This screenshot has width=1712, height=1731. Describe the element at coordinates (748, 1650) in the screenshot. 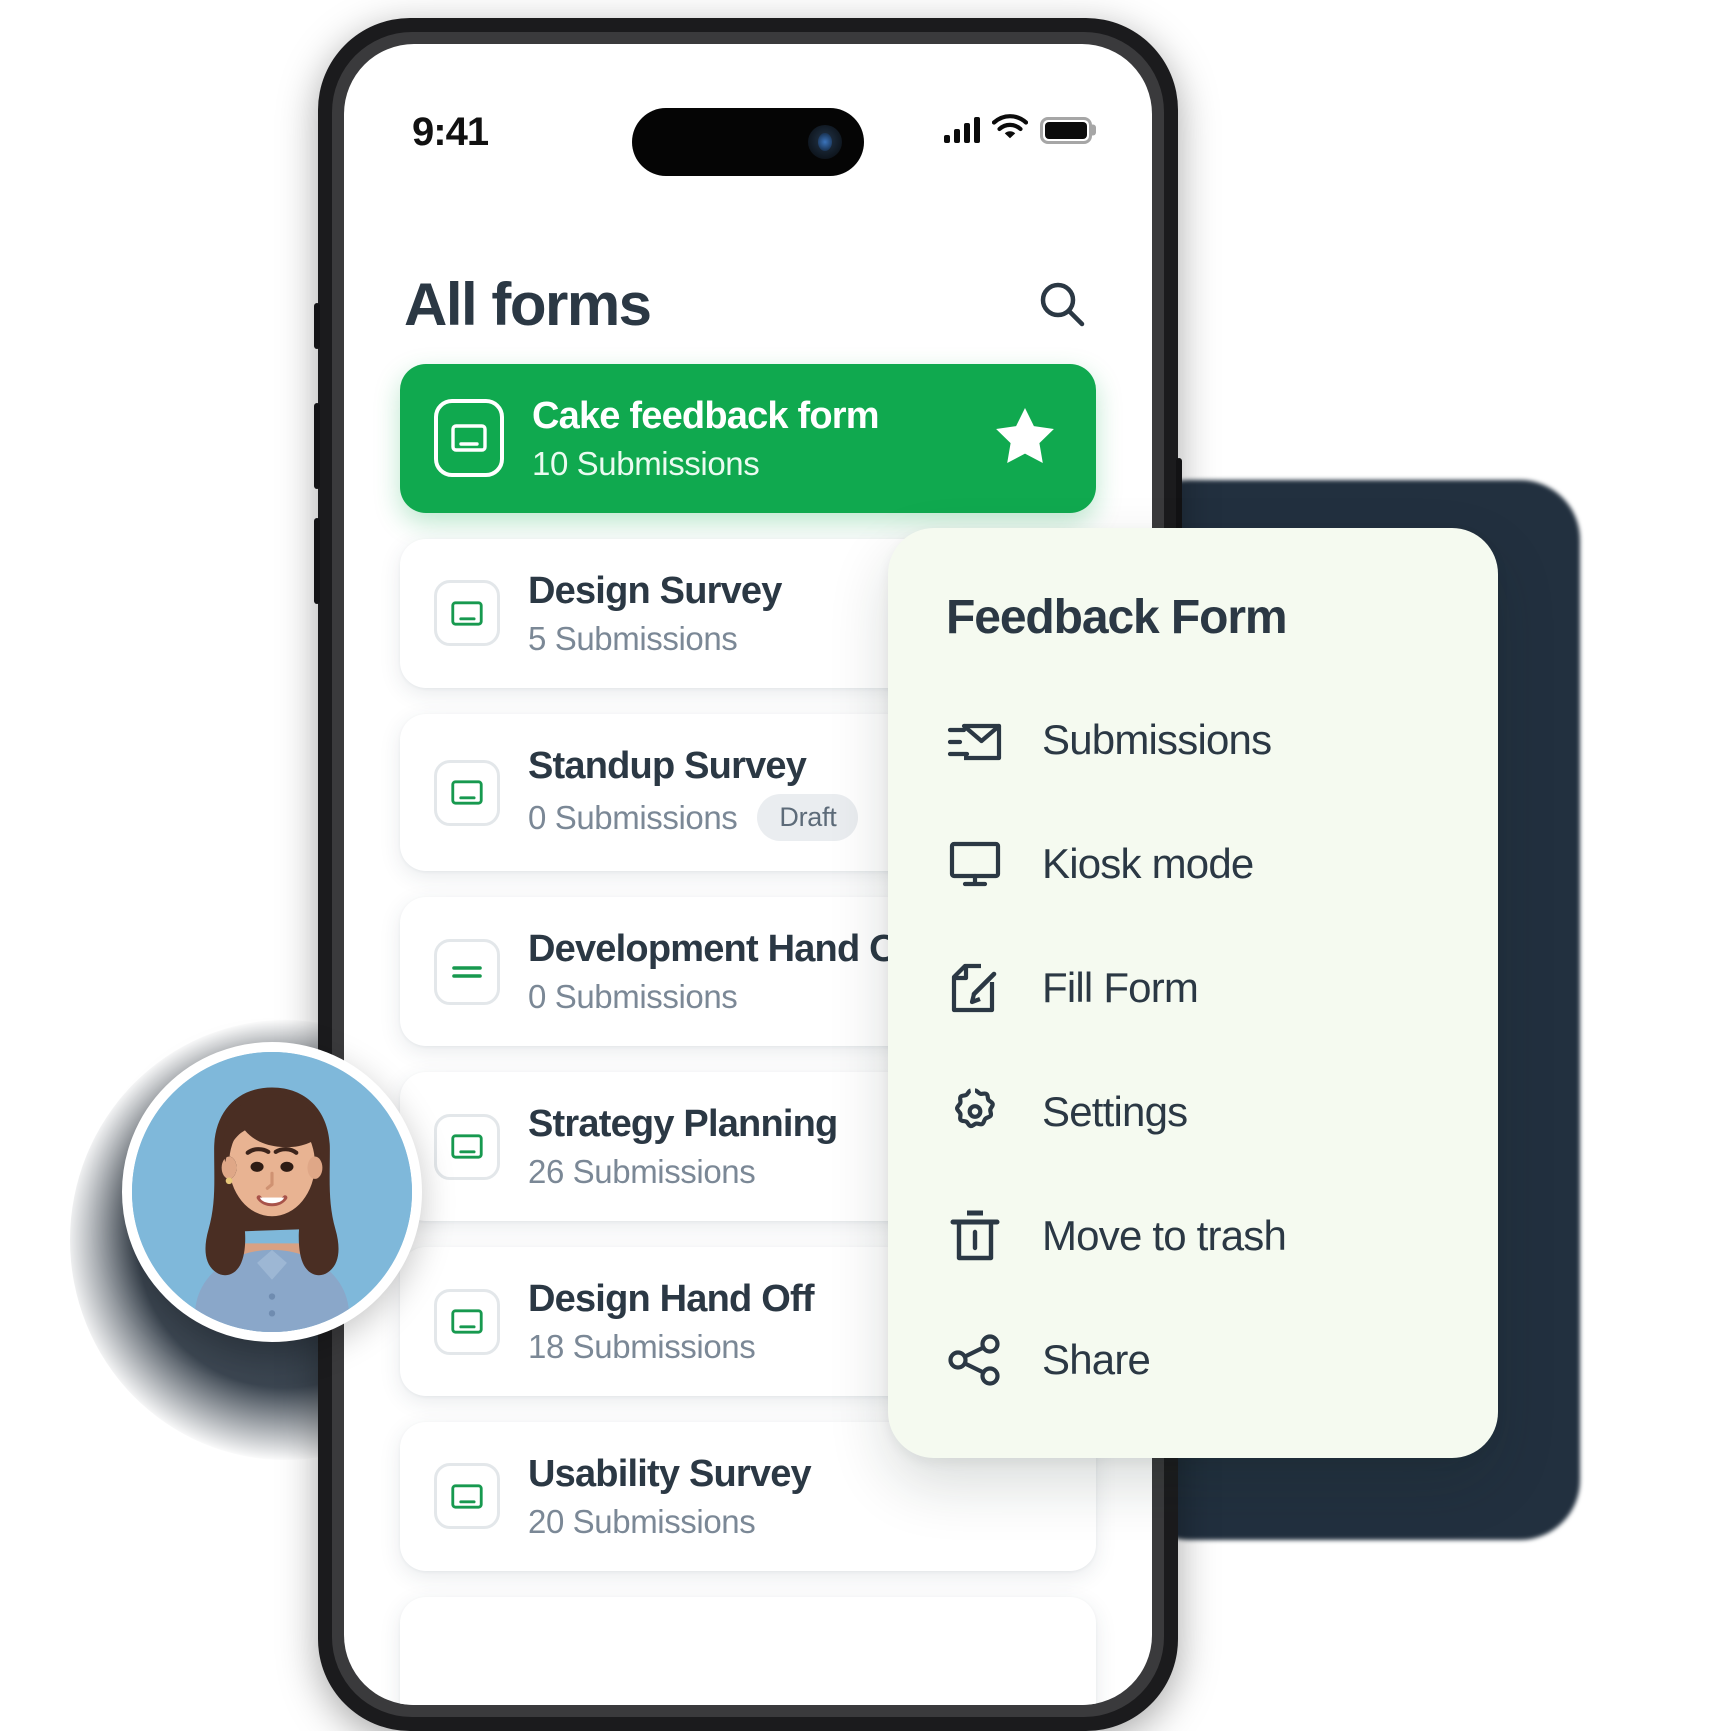

I see `form-card-partial` at that location.